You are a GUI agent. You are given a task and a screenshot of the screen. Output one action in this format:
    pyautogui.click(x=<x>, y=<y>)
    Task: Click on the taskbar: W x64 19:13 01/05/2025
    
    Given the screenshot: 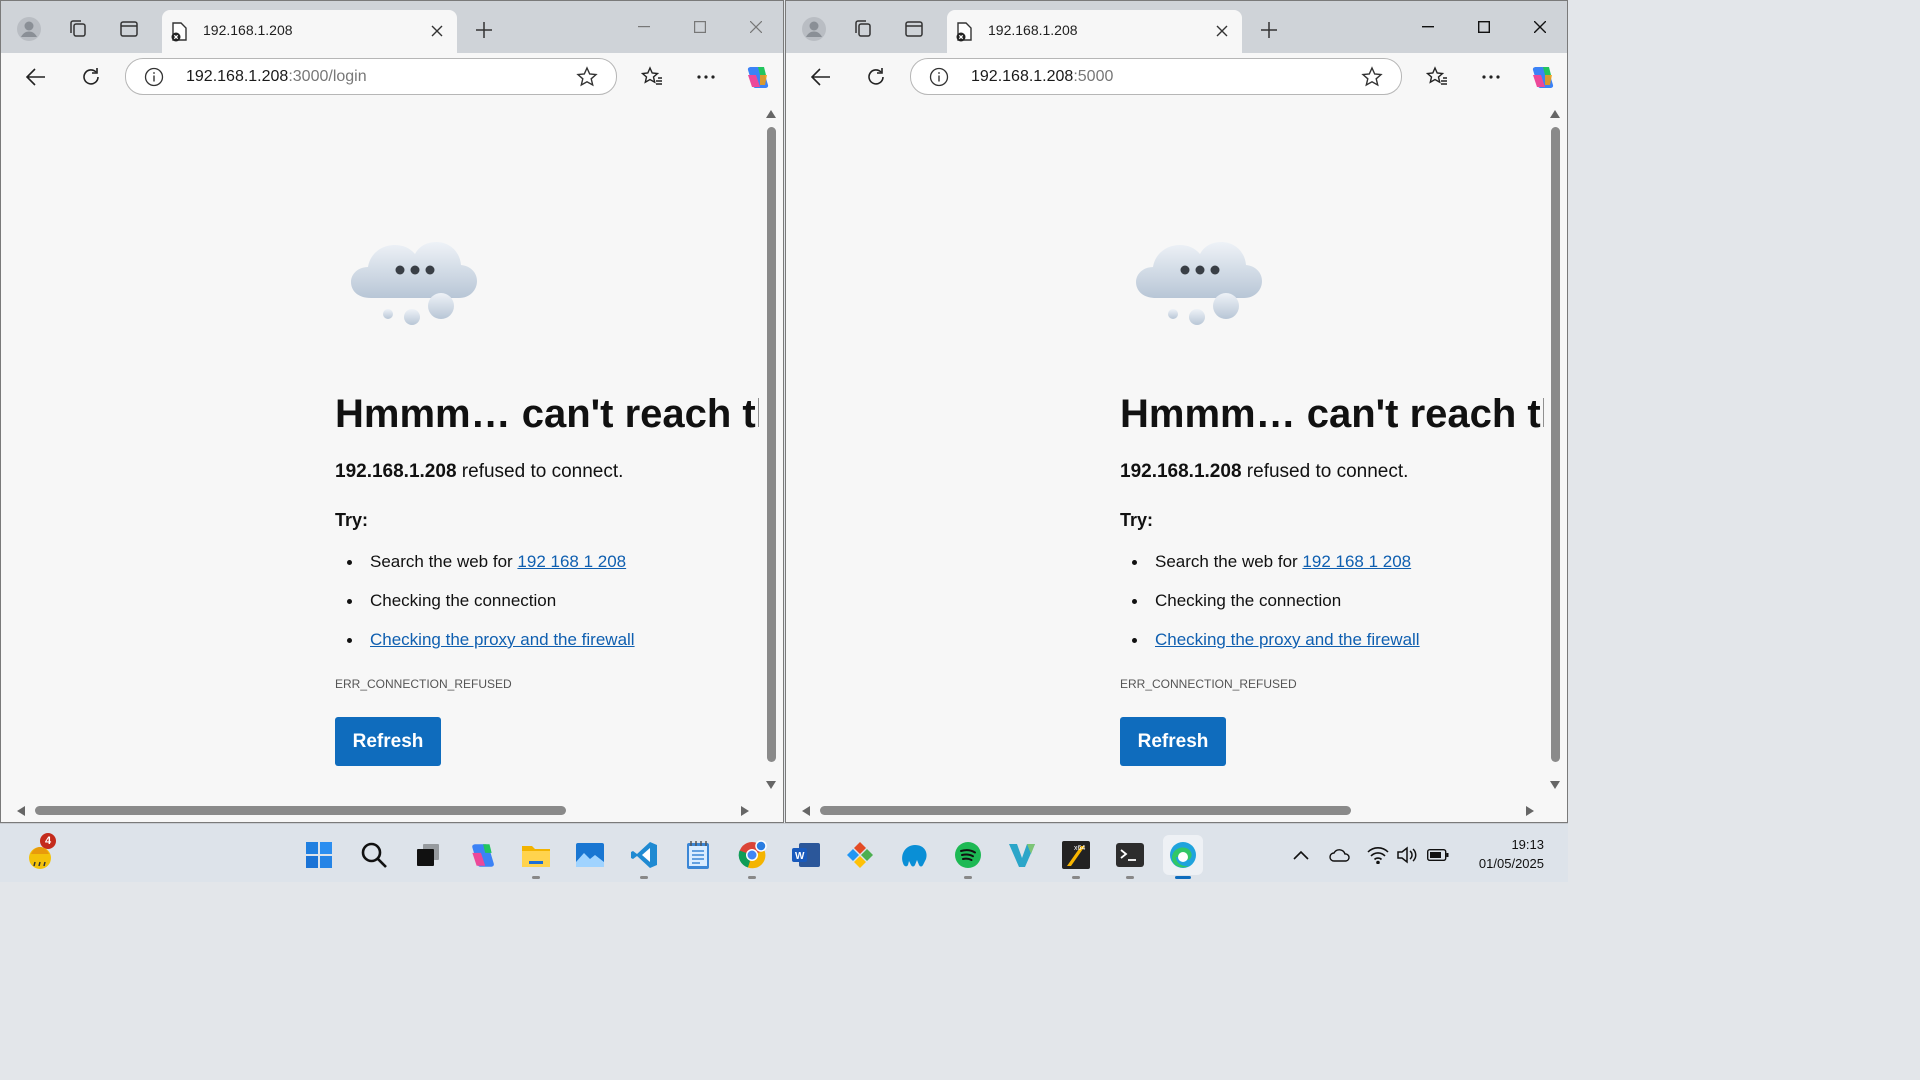 What is the action you would take?
    pyautogui.click(x=784, y=852)
    